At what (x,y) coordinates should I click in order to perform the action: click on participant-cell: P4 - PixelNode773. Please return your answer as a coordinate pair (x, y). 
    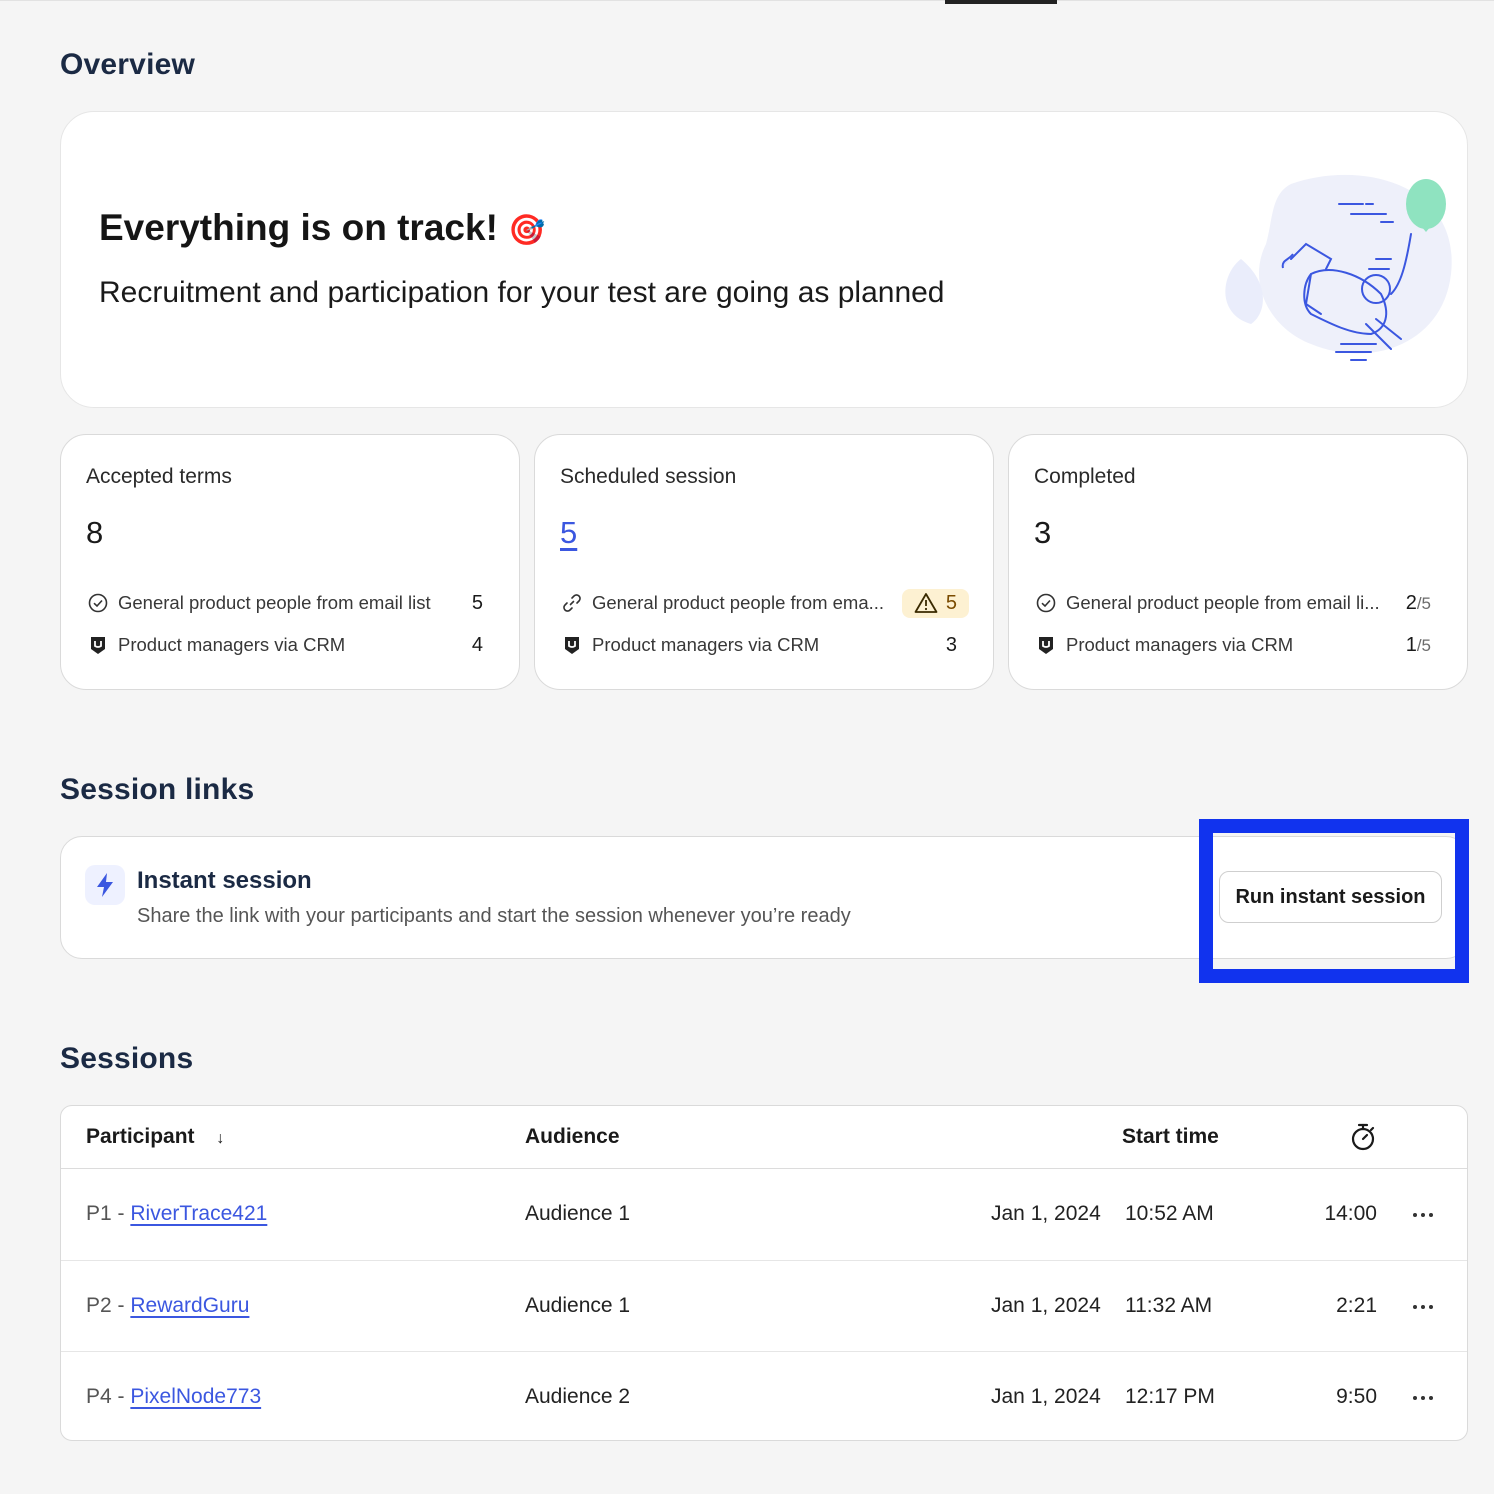
    Looking at the image, I should click on (173, 1397).